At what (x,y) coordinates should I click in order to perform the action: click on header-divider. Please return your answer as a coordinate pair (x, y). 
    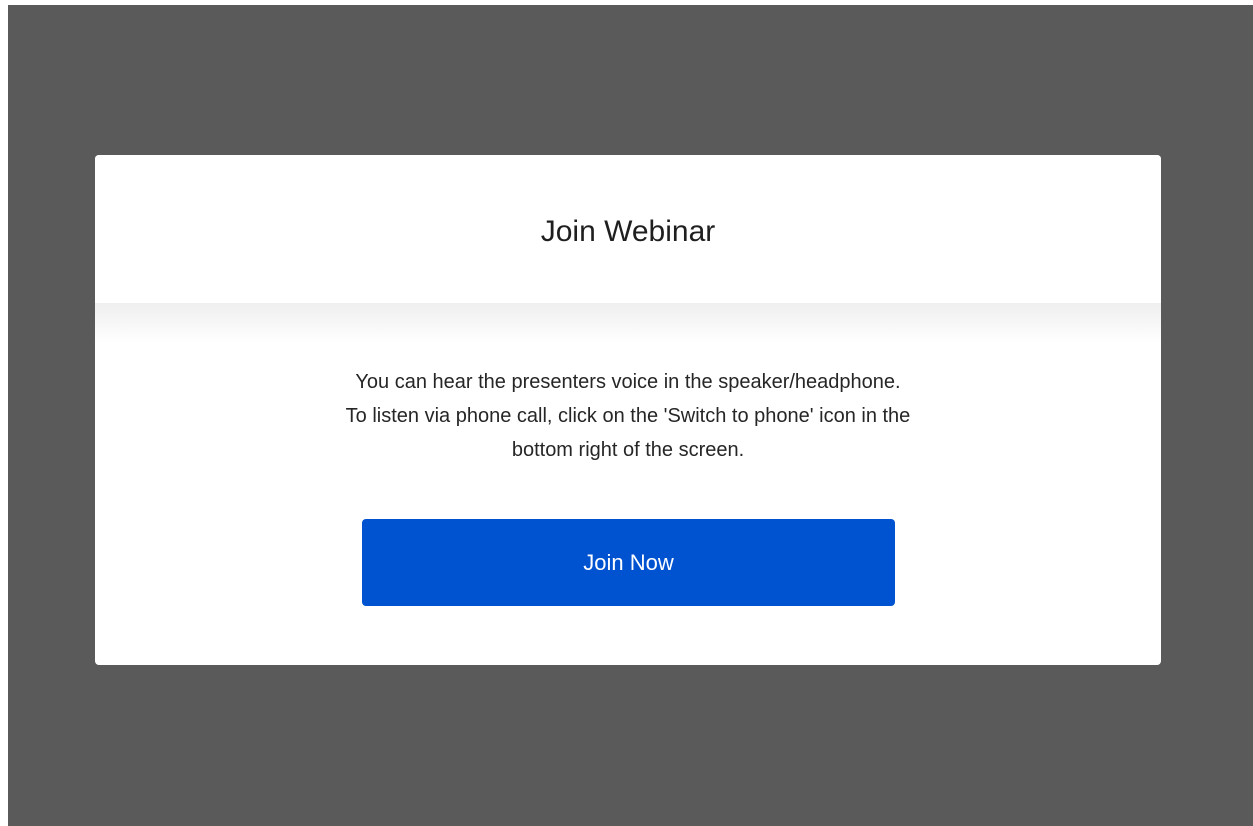
    Looking at the image, I should click on (628, 323).